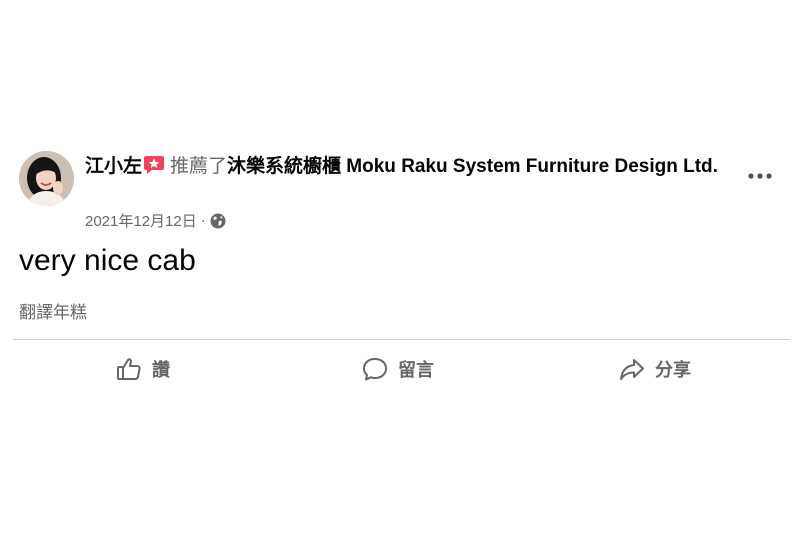 The height and width of the screenshot is (534, 800). I want to click on post-meta: 2021年12月12日 ·, so click(155, 220).